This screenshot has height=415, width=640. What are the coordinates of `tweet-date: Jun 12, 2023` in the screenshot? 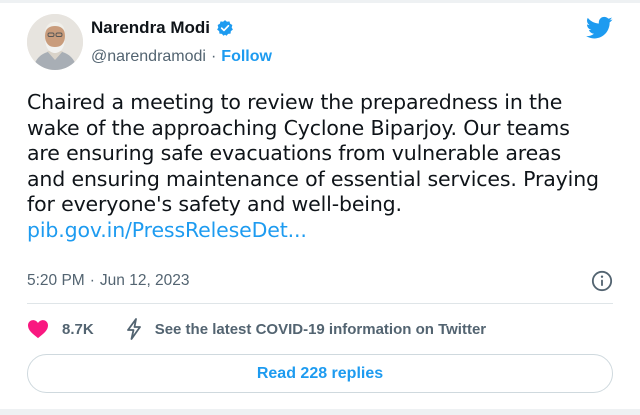 It's located at (145, 281).